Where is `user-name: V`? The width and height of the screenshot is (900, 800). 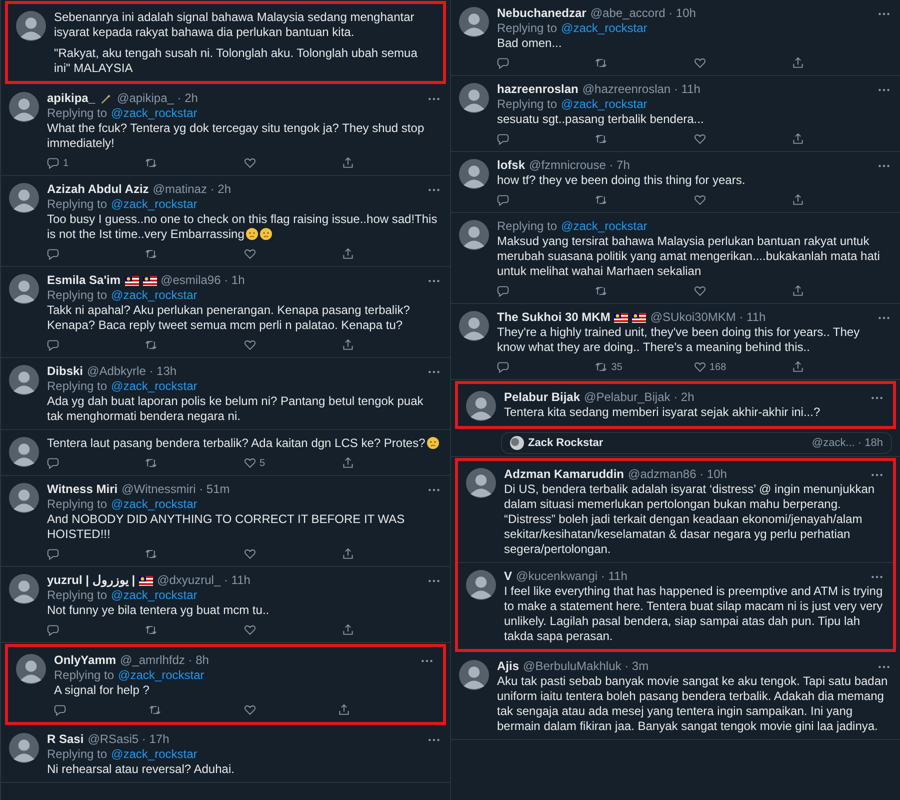 user-name: V is located at coordinates (508, 576).